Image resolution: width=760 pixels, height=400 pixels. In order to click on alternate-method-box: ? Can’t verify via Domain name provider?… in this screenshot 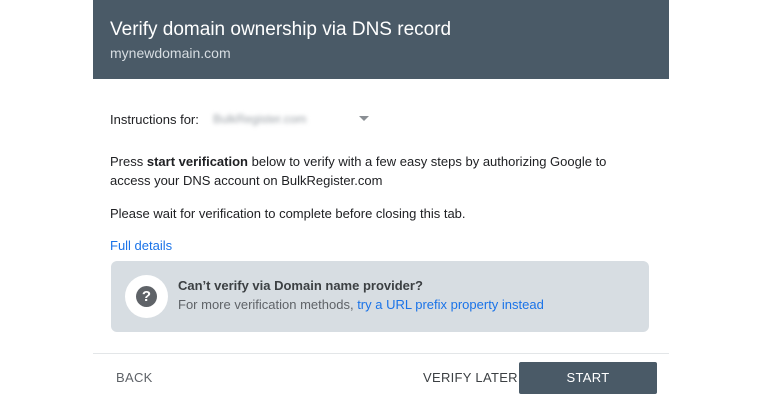, I will do `click(380, 296)`.